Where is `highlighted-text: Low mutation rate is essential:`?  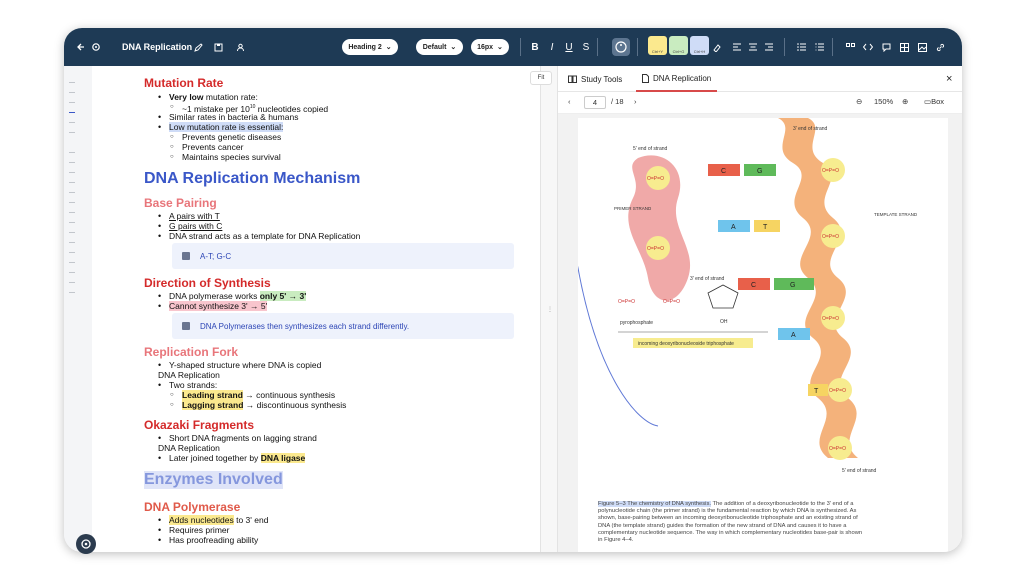 highlighted-text: Low mutation rate is essential: is located at coordinates (226, 127).